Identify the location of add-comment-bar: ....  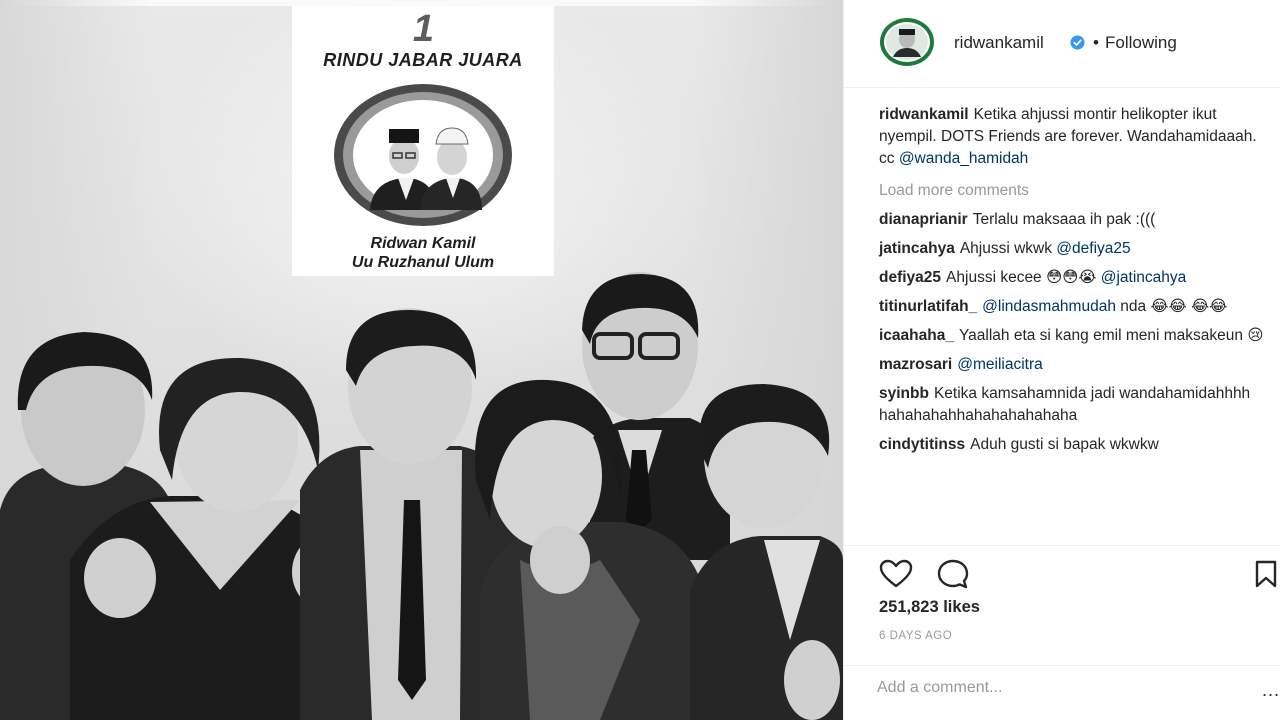
(1062, 692).